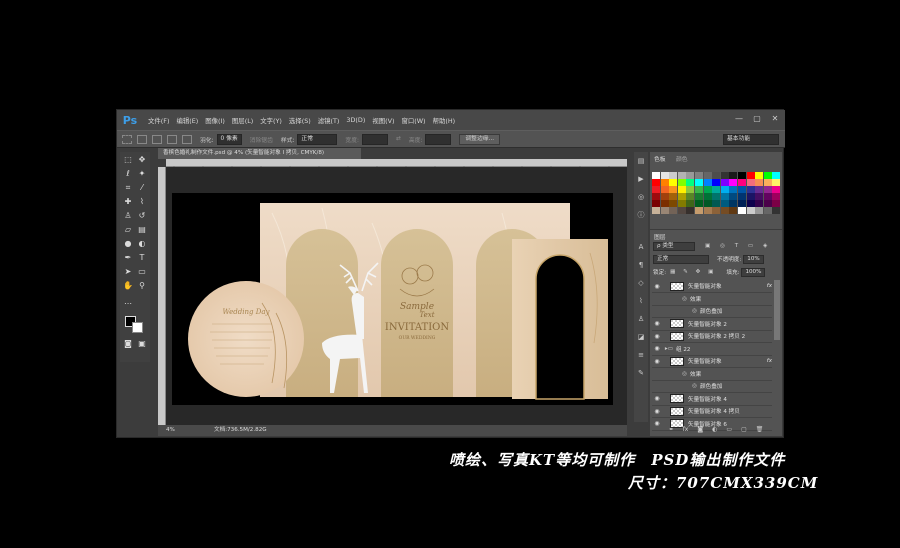 The width and height of the screenshot is (900, 548). I want to click on magic-wand-icon: ✦, so click(142, 174).